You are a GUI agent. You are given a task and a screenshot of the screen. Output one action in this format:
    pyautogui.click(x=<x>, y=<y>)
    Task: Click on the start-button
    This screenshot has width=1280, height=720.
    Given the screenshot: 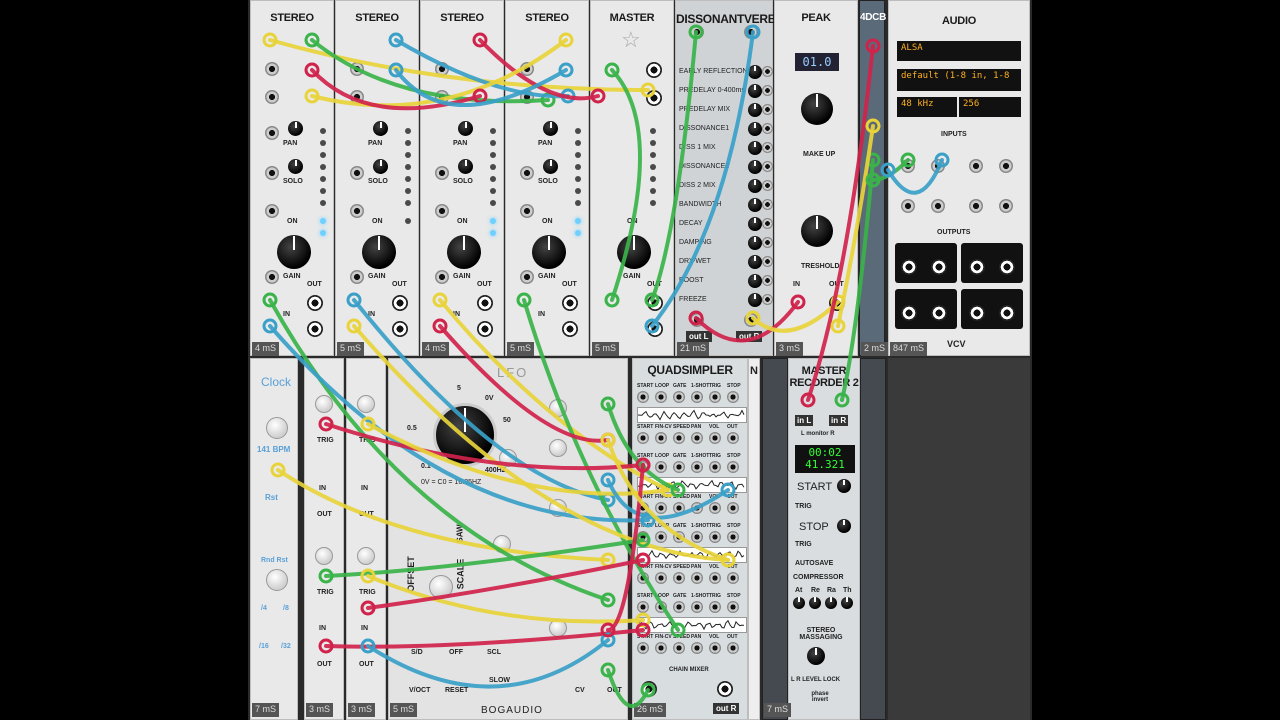 What is the action you would take?
    pyautogui.click(x=844, y=486)
    